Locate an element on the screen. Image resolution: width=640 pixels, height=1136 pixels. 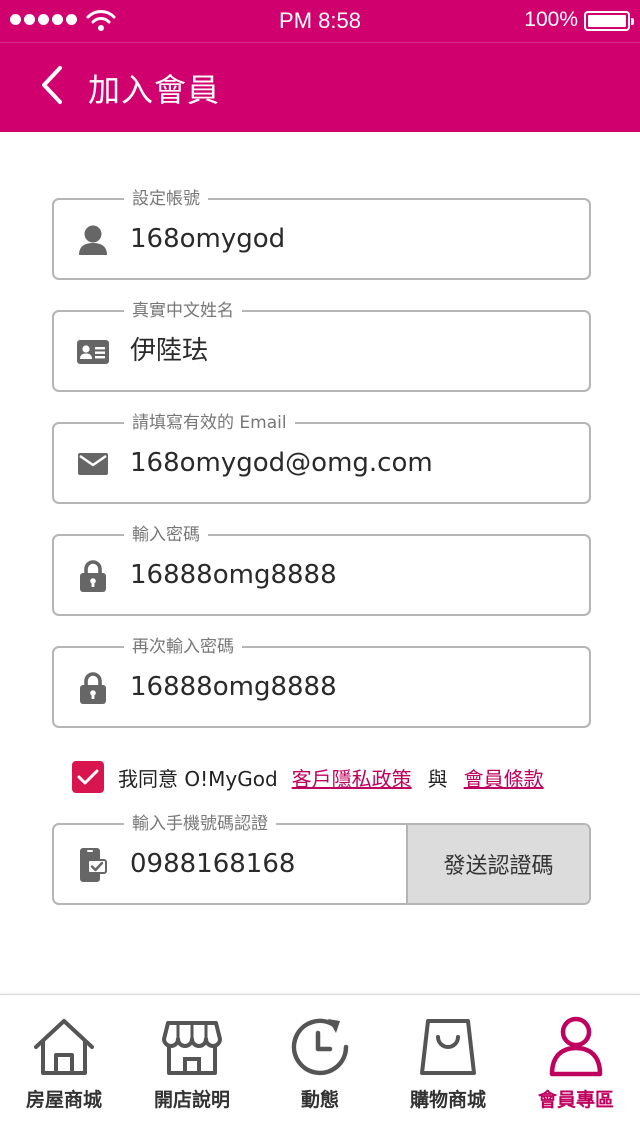
storefront-icon is located at coordinates (192, 1047).